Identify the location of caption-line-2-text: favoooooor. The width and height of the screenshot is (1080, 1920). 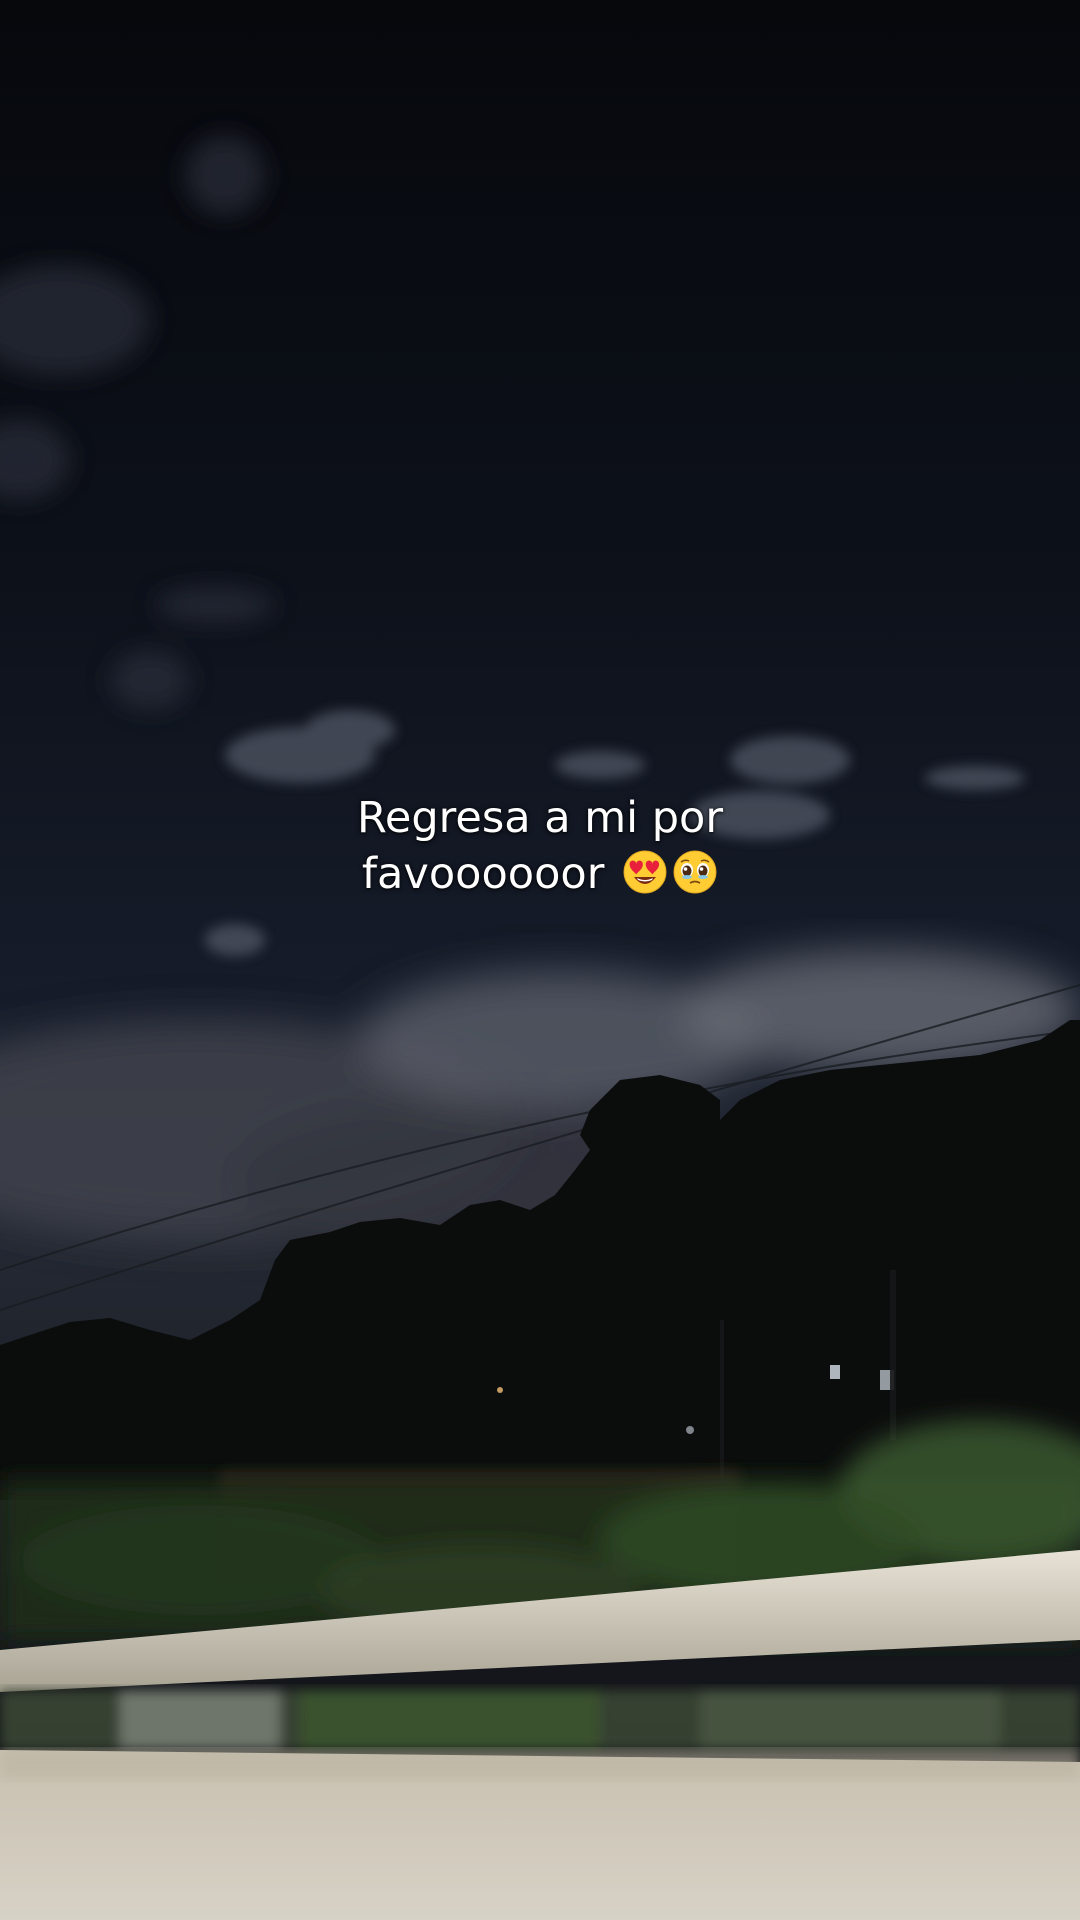
(490, 874).